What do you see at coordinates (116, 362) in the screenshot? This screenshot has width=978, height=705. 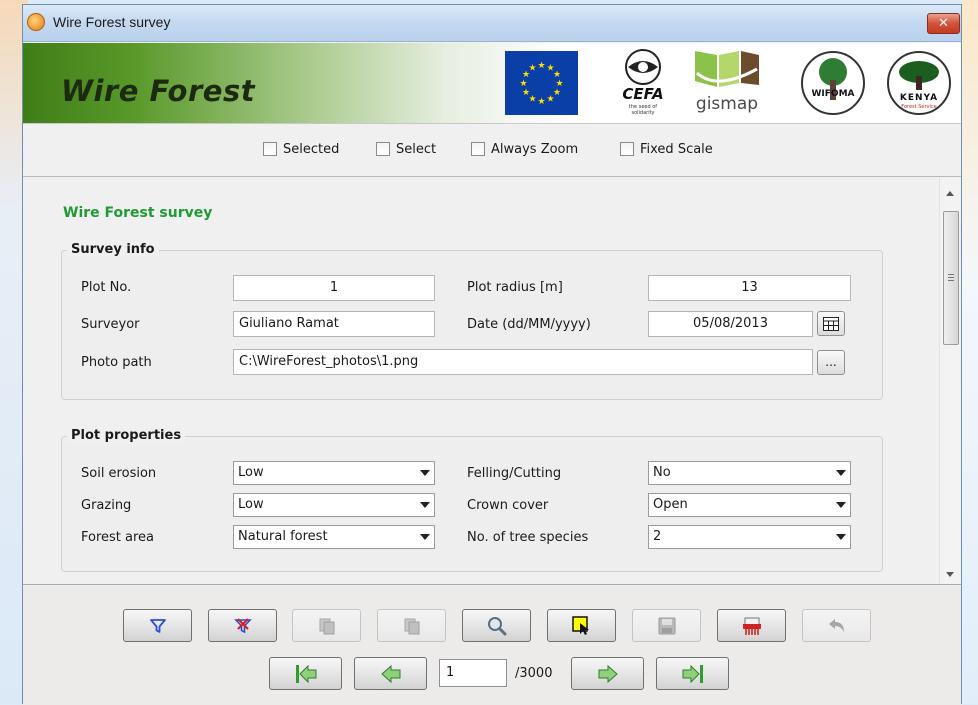 I see `photo-path-label: Photo path` at bounding box center [116, 362].